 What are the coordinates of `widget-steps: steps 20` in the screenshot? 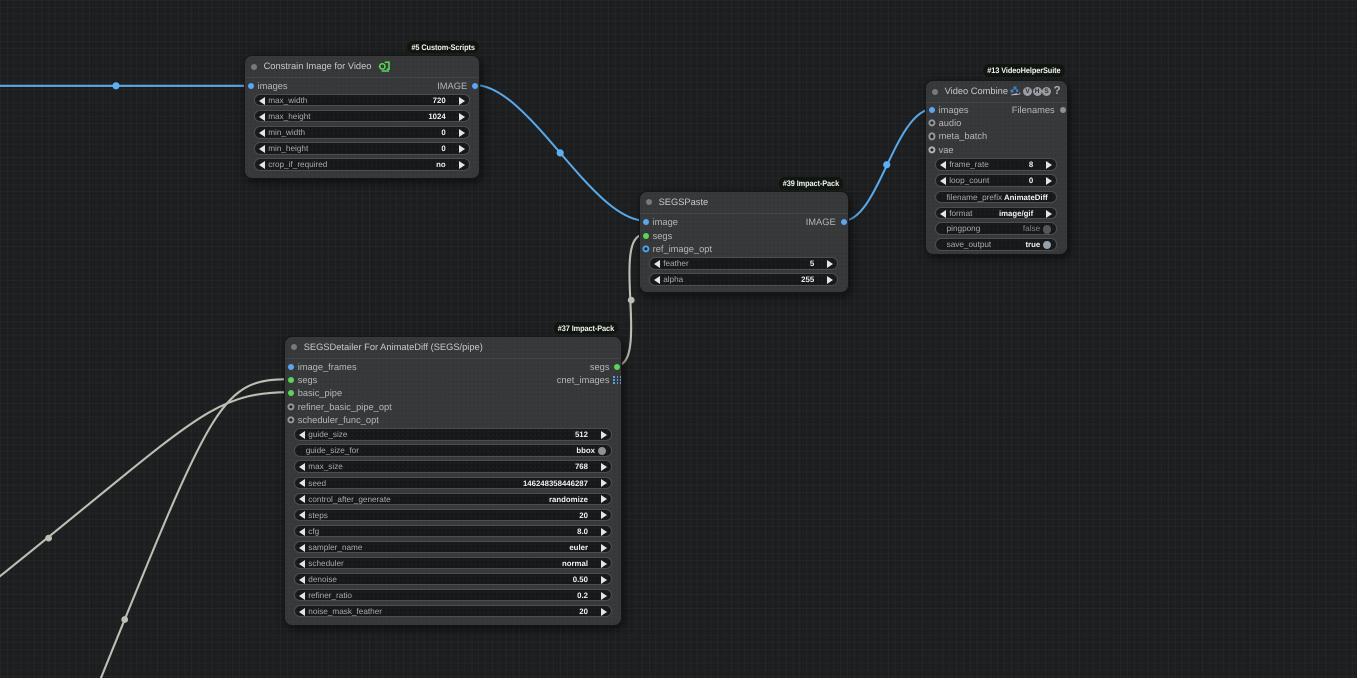 It's located at (452, 515).